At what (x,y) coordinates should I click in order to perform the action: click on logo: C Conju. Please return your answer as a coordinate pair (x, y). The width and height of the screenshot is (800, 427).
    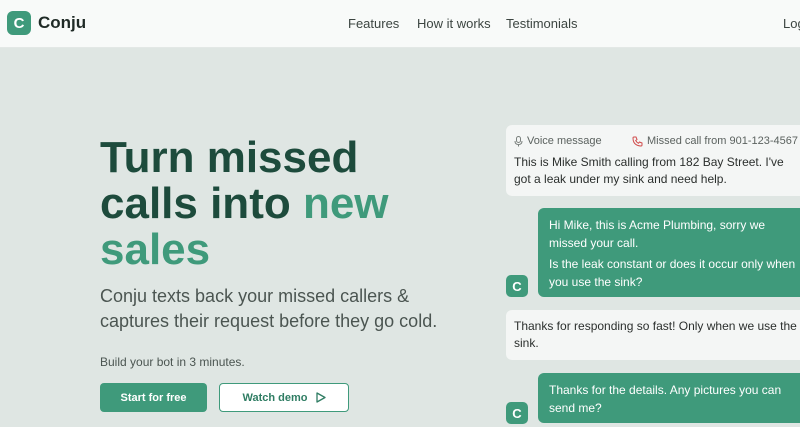
    Looking at the image, I should click on (46, 23).